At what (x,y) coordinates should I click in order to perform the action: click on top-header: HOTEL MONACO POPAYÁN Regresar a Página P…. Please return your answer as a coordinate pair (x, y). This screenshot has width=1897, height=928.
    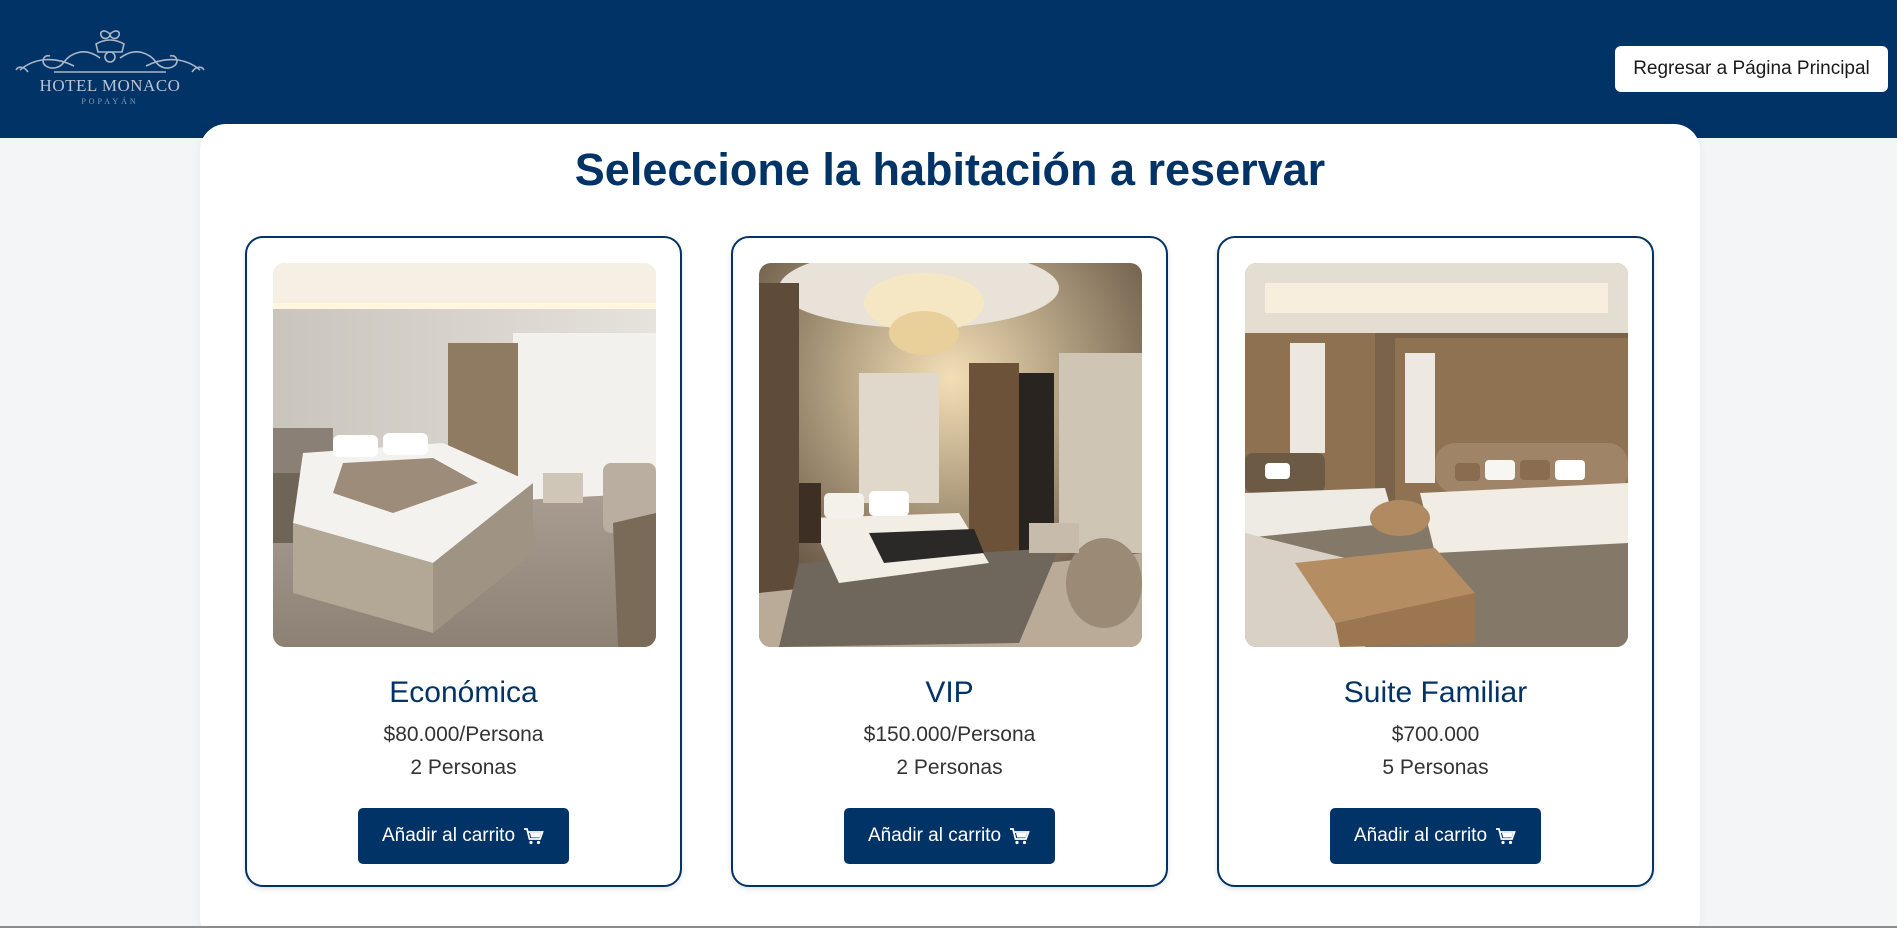
    Looking at the image, I should click on (948, 69).